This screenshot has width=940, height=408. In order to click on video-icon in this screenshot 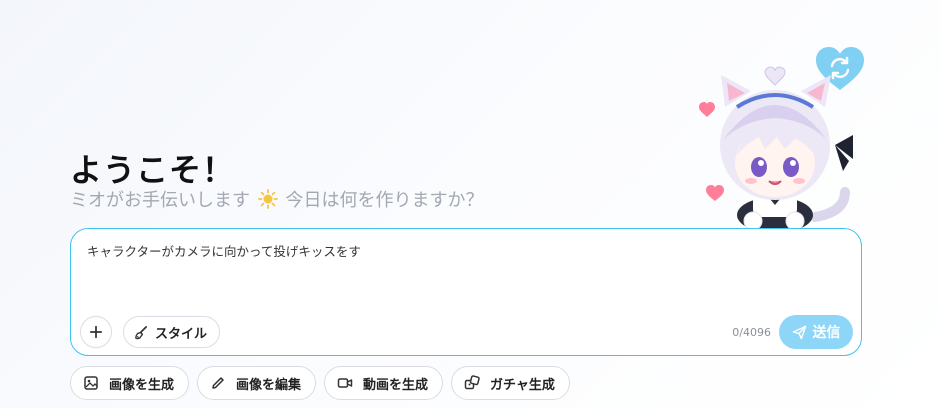, I will do `click(345, 383)`.